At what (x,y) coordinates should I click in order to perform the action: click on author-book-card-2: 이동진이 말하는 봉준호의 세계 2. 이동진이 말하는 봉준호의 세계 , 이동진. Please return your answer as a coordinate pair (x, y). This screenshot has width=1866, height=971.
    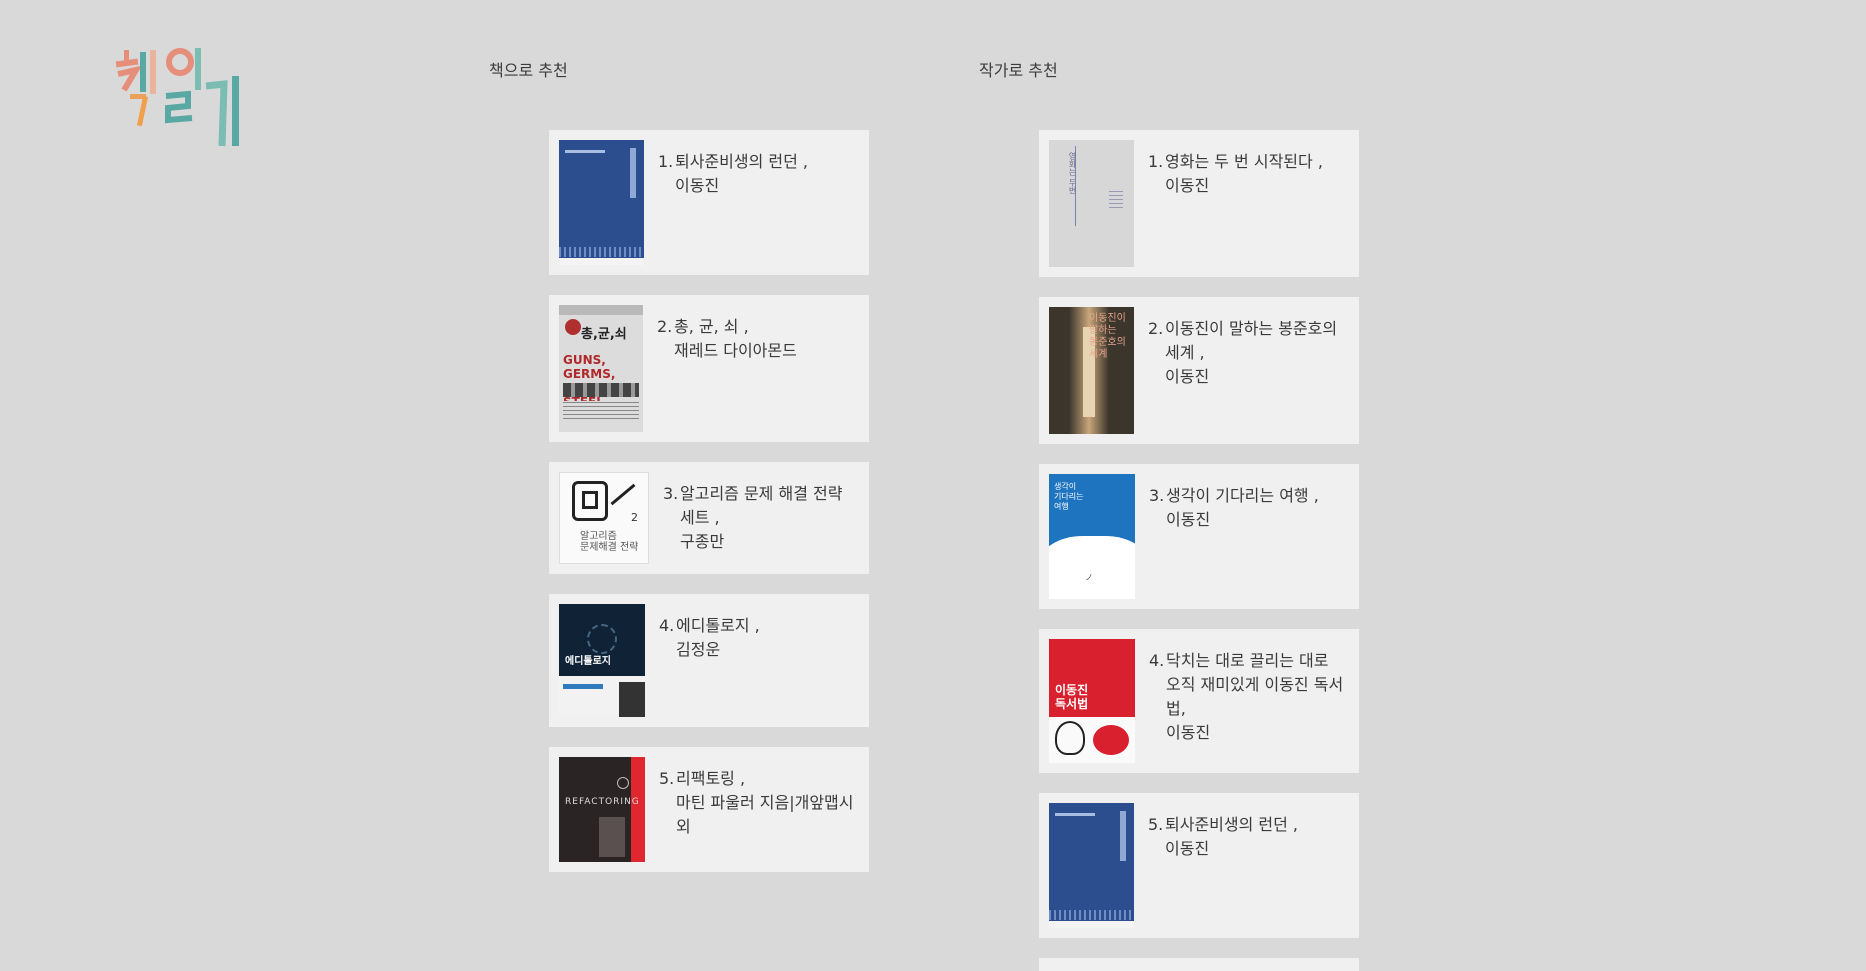
    Looking at the image, I should click on (1199, 370).